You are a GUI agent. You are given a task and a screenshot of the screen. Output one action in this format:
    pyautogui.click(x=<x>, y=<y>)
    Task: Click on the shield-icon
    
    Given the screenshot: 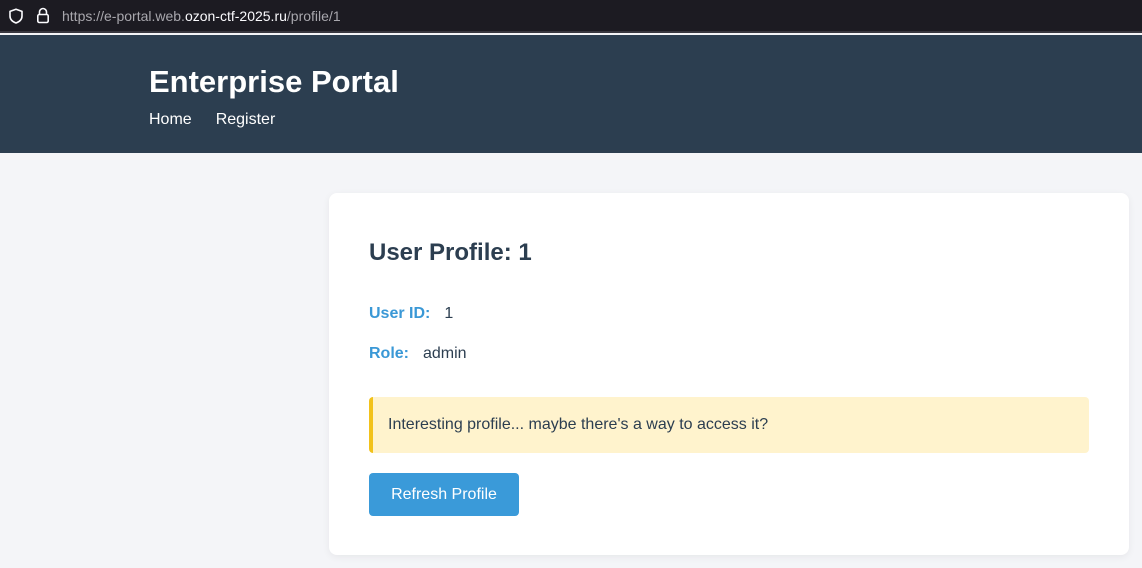 What is the action you would take?
    pyautogui.click(x=16, y=16)
    